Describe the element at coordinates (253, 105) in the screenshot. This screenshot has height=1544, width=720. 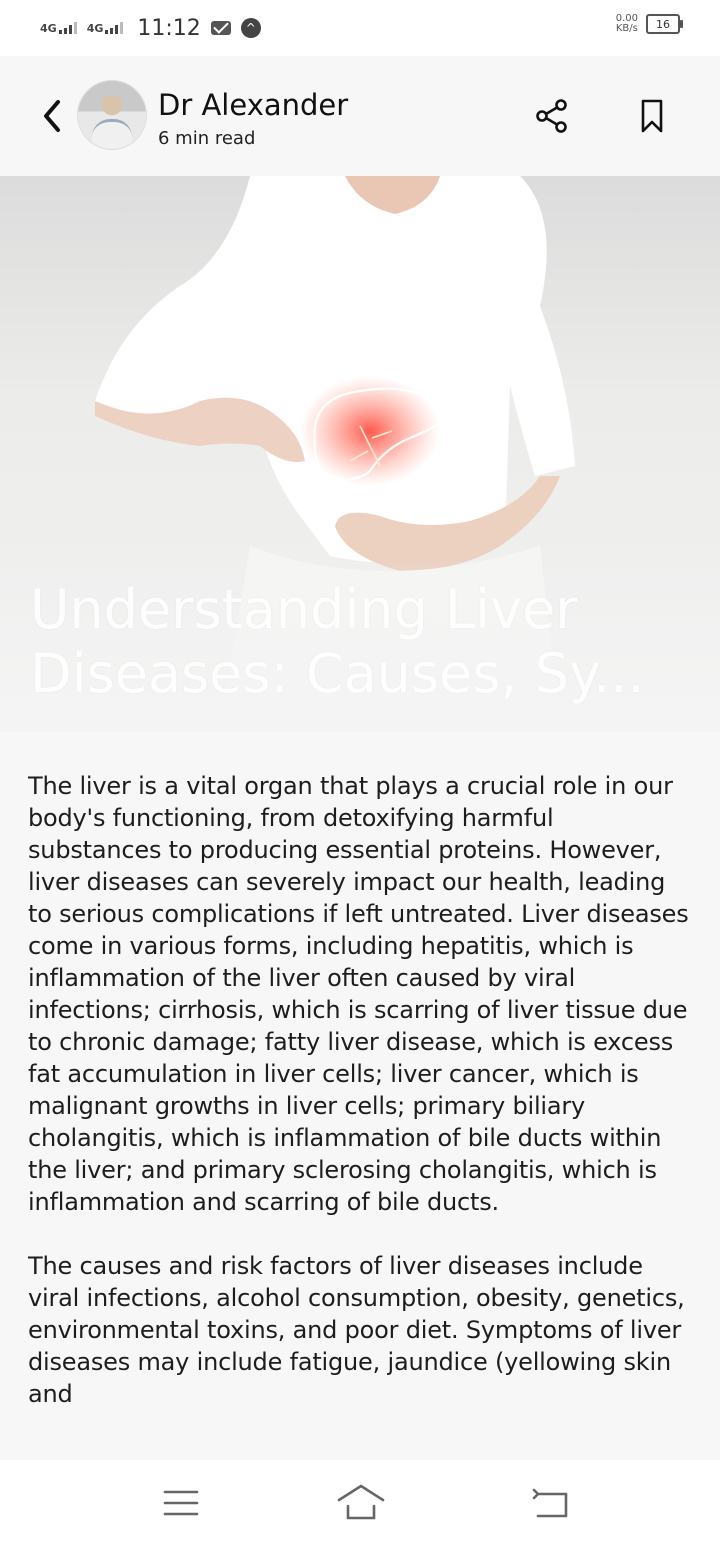
I see `author-name: Dr Alexander` at that location.